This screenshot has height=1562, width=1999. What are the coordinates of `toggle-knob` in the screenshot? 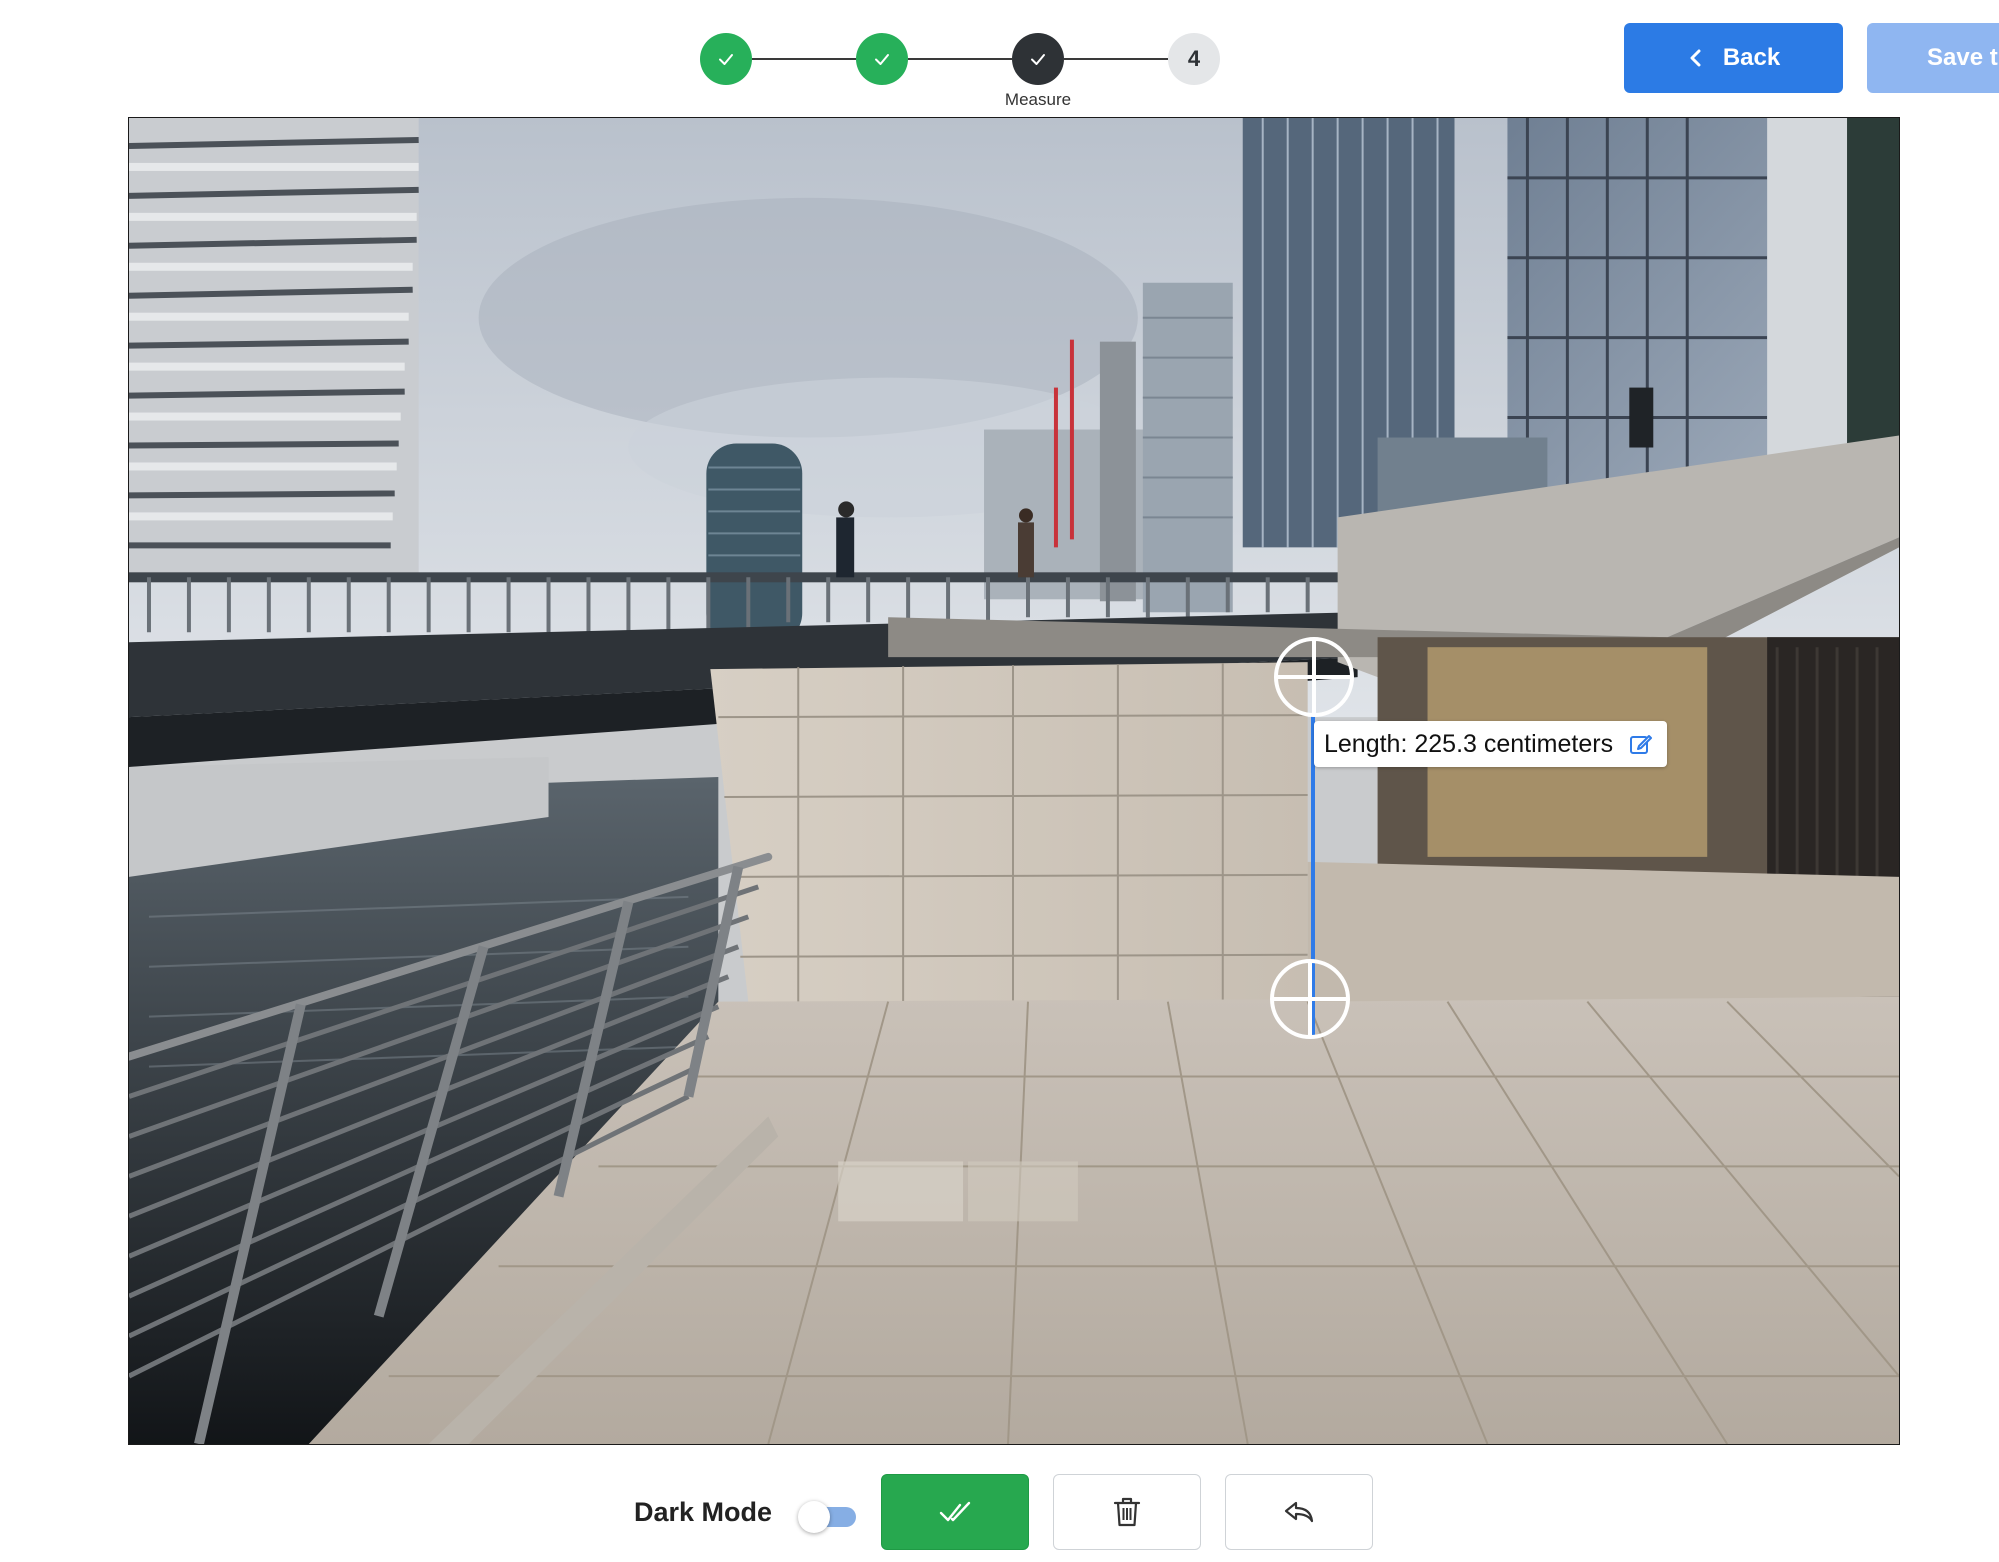 It's located at (814, 1517).